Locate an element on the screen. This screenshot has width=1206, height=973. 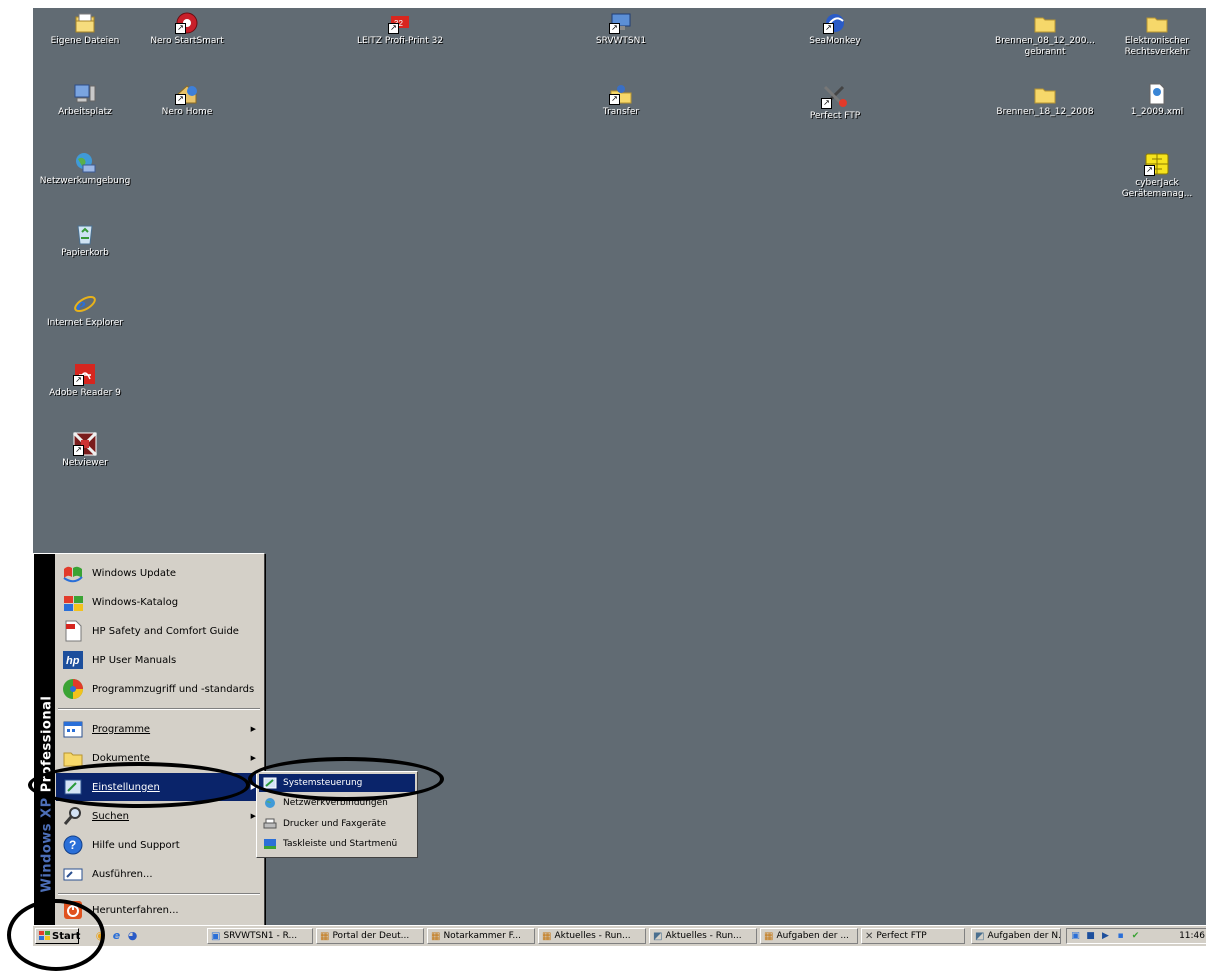
desktop-icon-elektronischer-rechtsverkehr: Elektronischer Rechtsverkehr is located at coordinates (1156, 35).